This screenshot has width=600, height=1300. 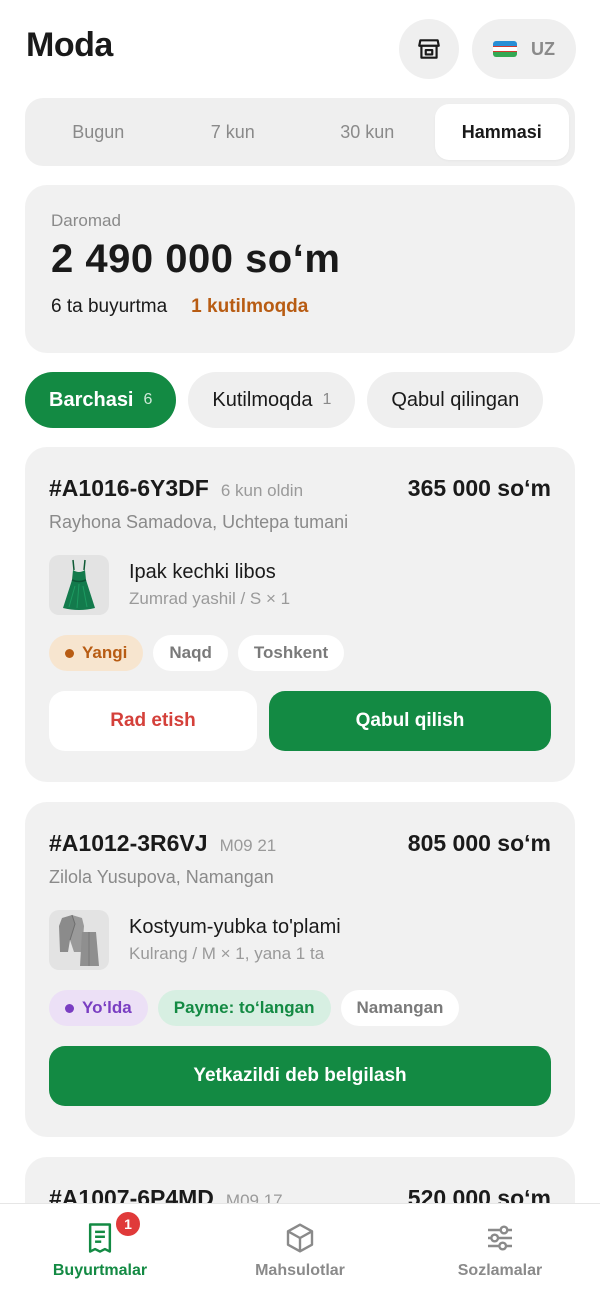 What do you see at coordinates (105, 652) in the screenshot?
I see `status-label: Yangi` at bounding box center [105, 652].